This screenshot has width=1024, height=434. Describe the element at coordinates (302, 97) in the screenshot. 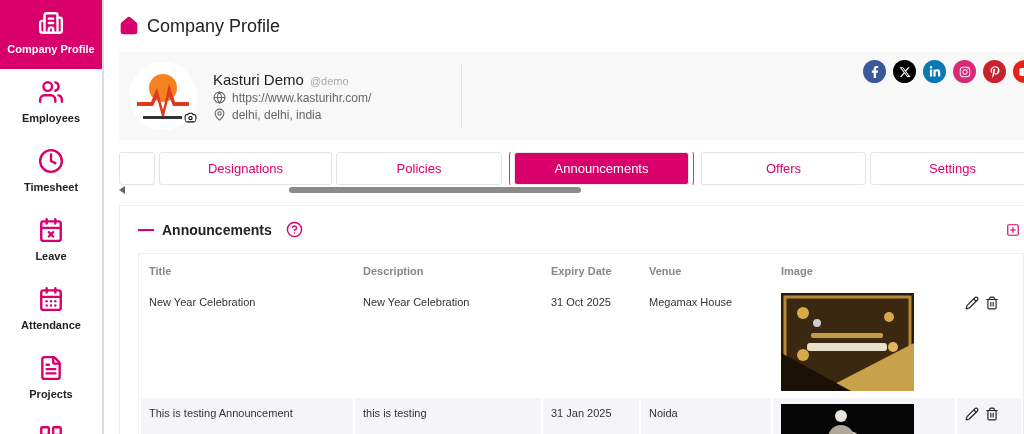

I see `website-link: https://www.kasturihr.com/` at that location.